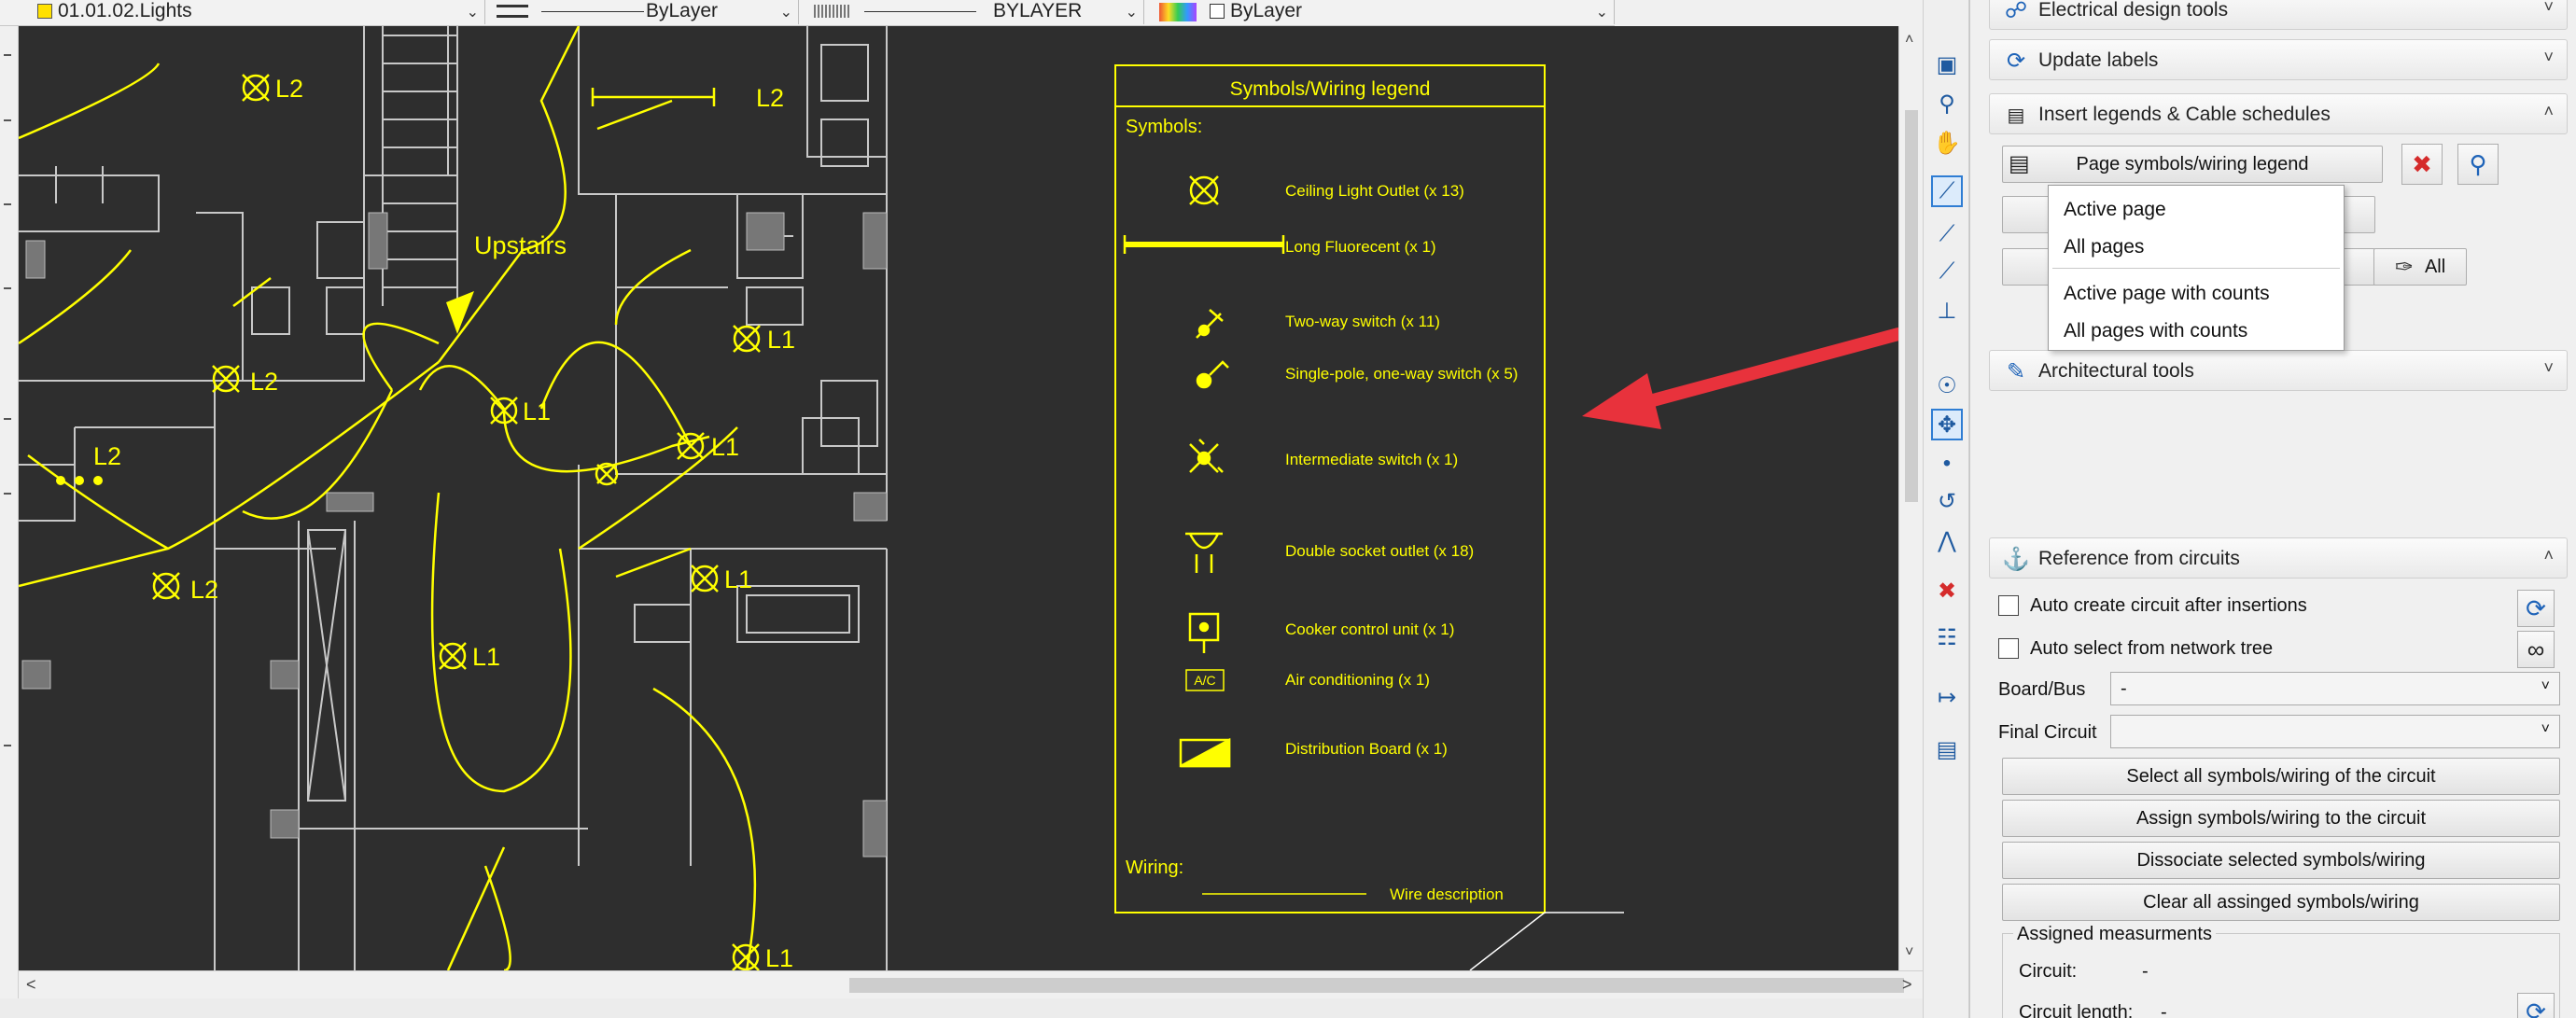 This screenshot has height=1018, width=2576. I want to click on circuit-length-value: -, so click(2164, 1010).